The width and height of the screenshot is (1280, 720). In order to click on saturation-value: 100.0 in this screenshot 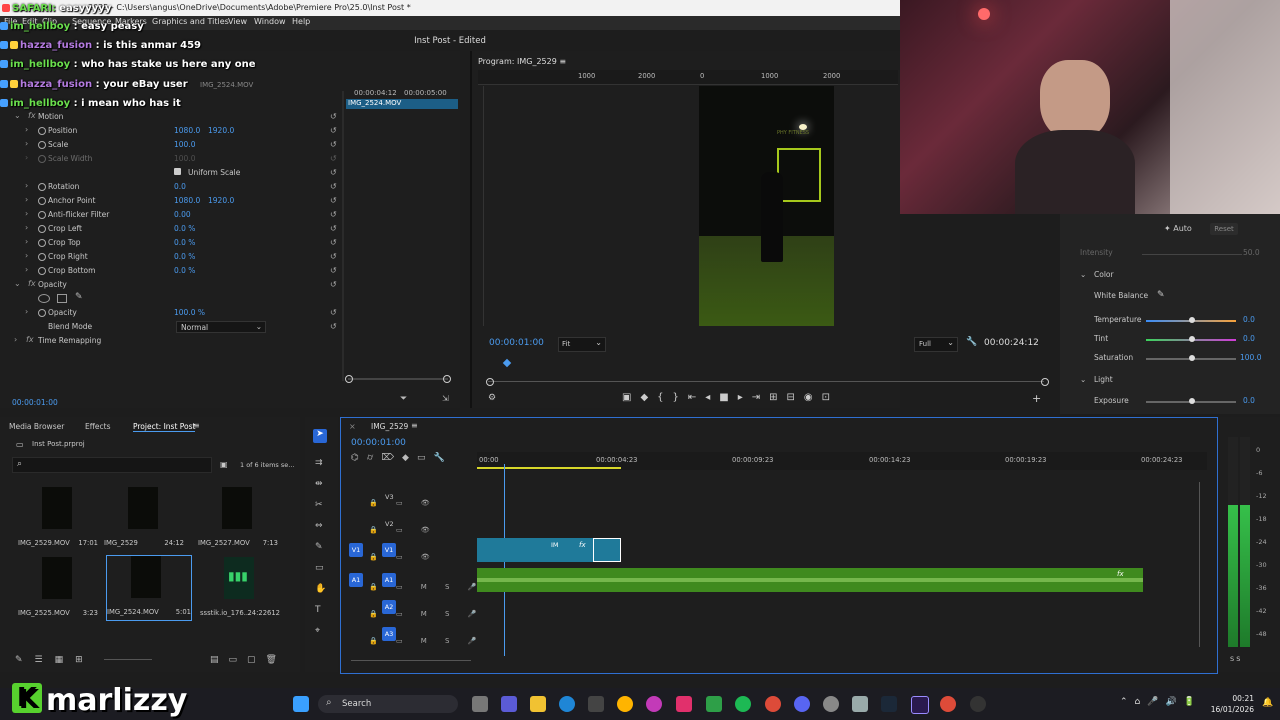, I will do `click(1250, 357)`.